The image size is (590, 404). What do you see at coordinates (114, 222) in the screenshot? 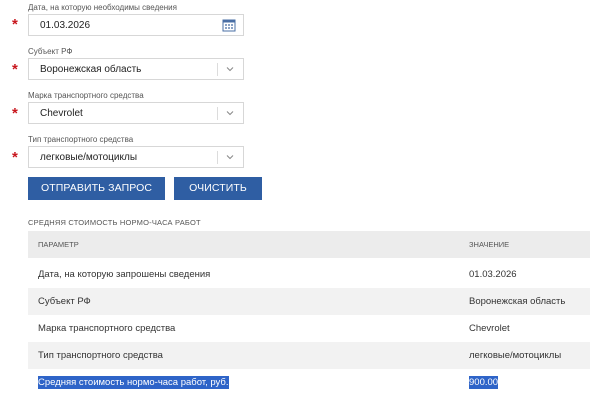
I see `results-section-title: СРЕДНЯЯ СТОИМОСТЬ НОРМО-ЧАСА РАБОТ` at bounding box center [114, 222].